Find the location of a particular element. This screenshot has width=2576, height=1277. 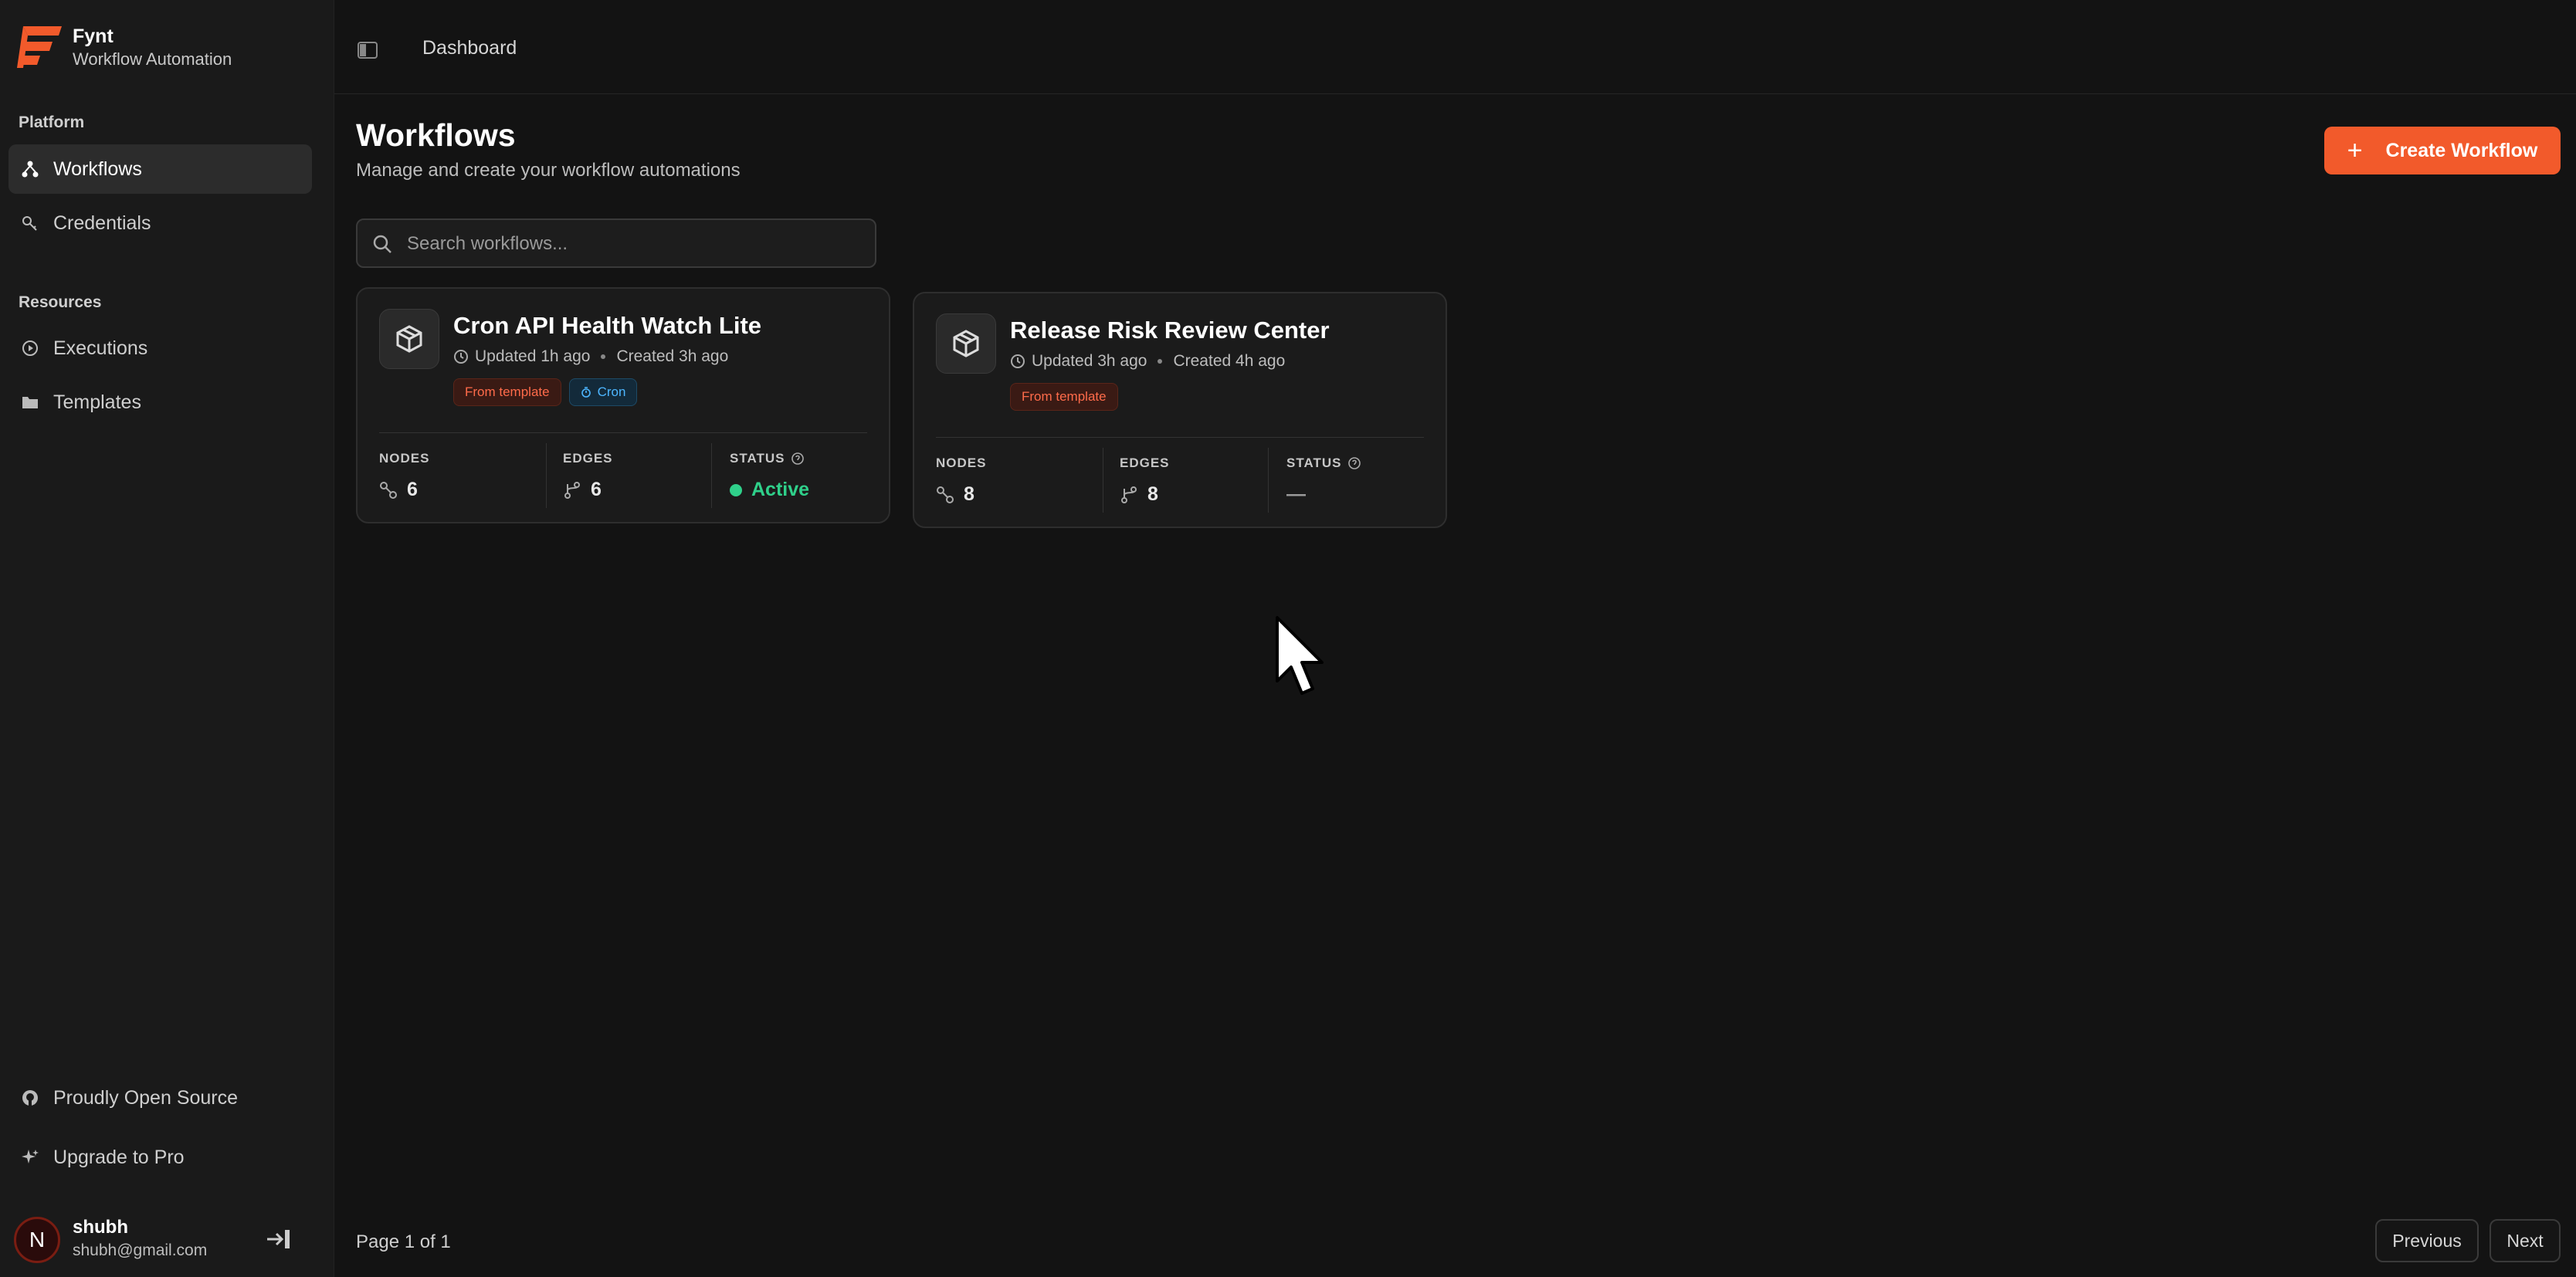

top-bar: Dashboard is located at coordinates (1455, 47).